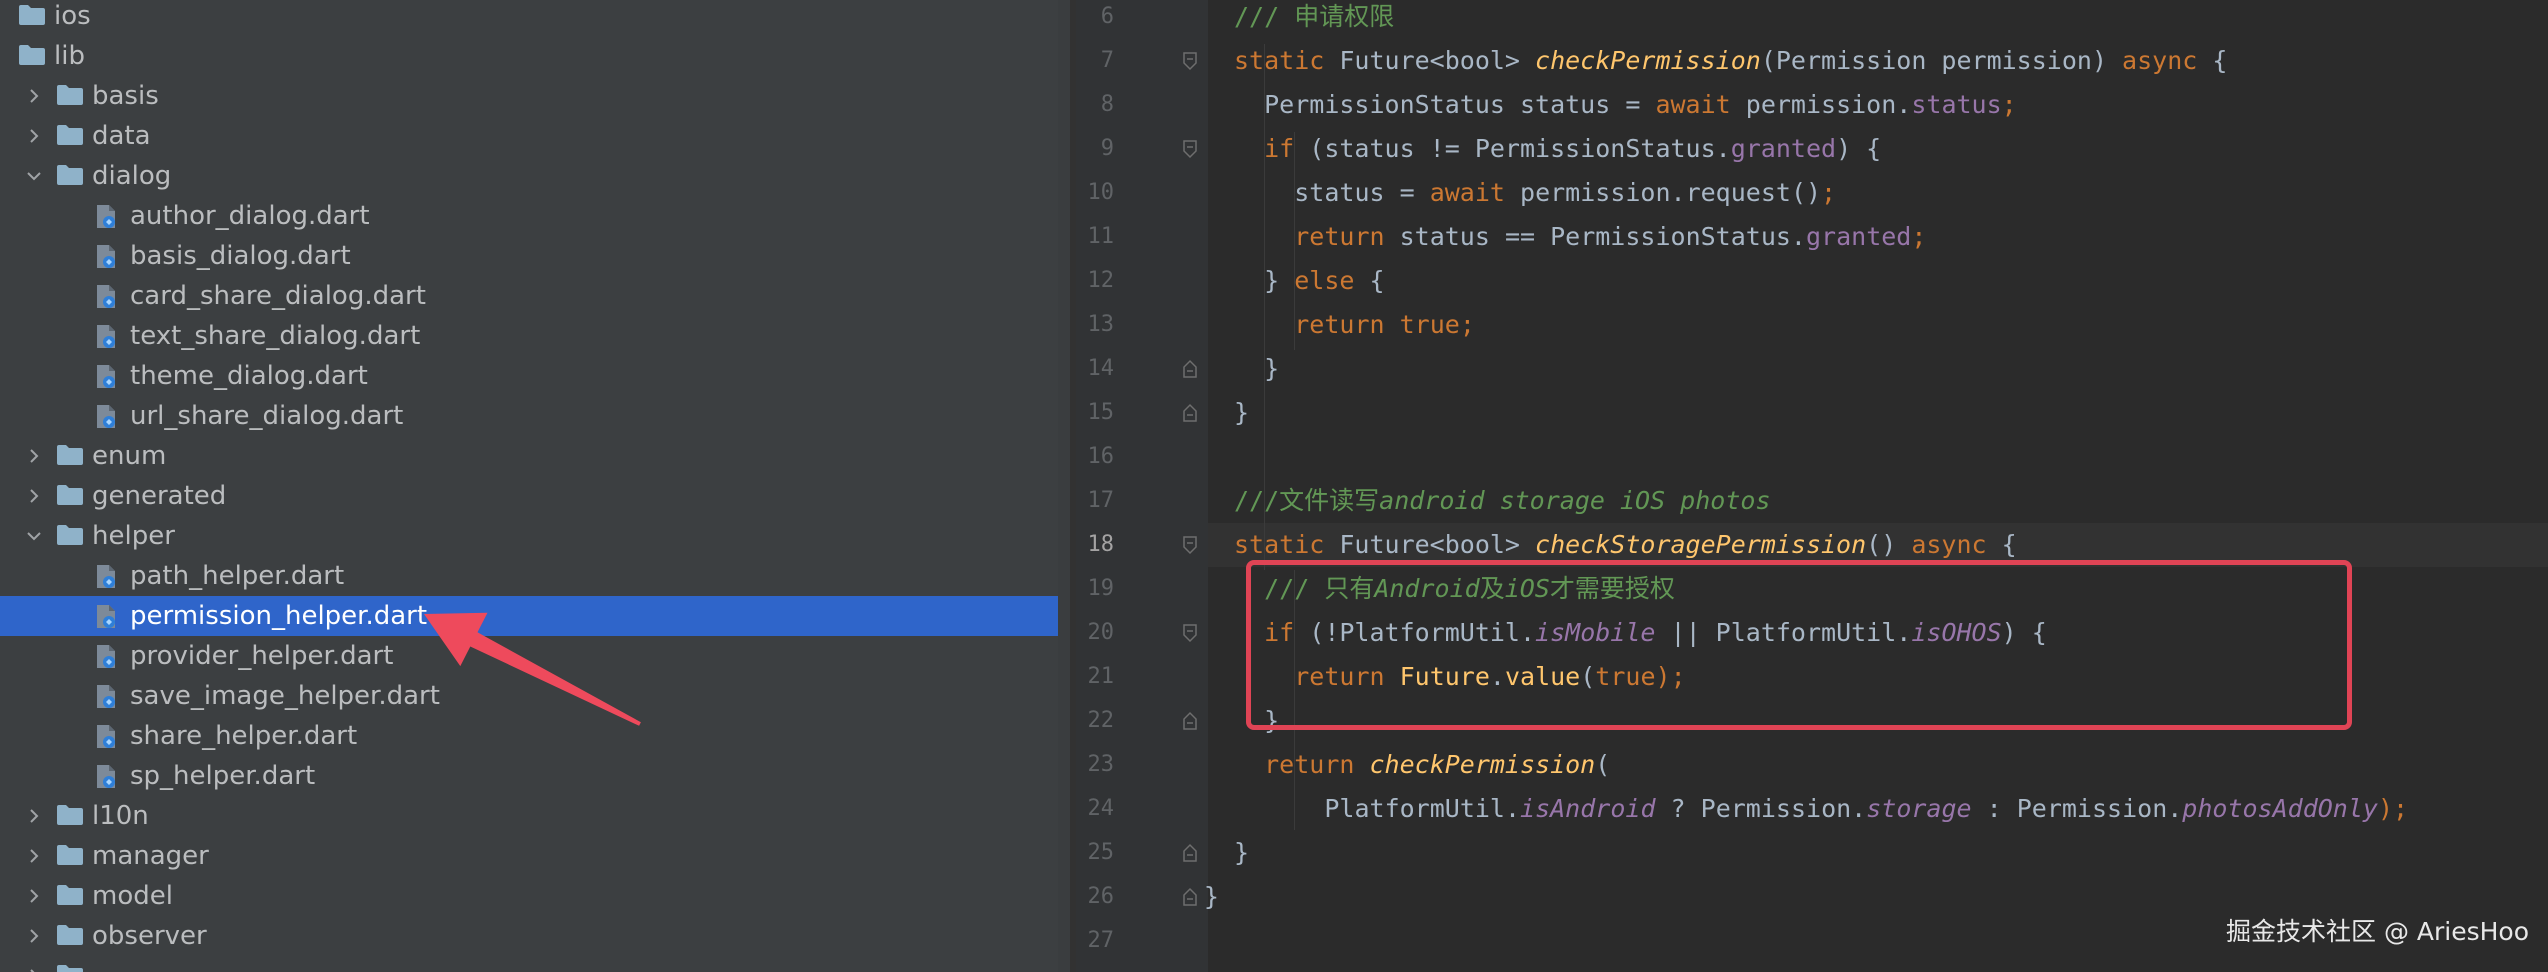  Describe the element at coordinates (535, 176) in the screenshot. I see `tree-folder-item: dialog` at that location.